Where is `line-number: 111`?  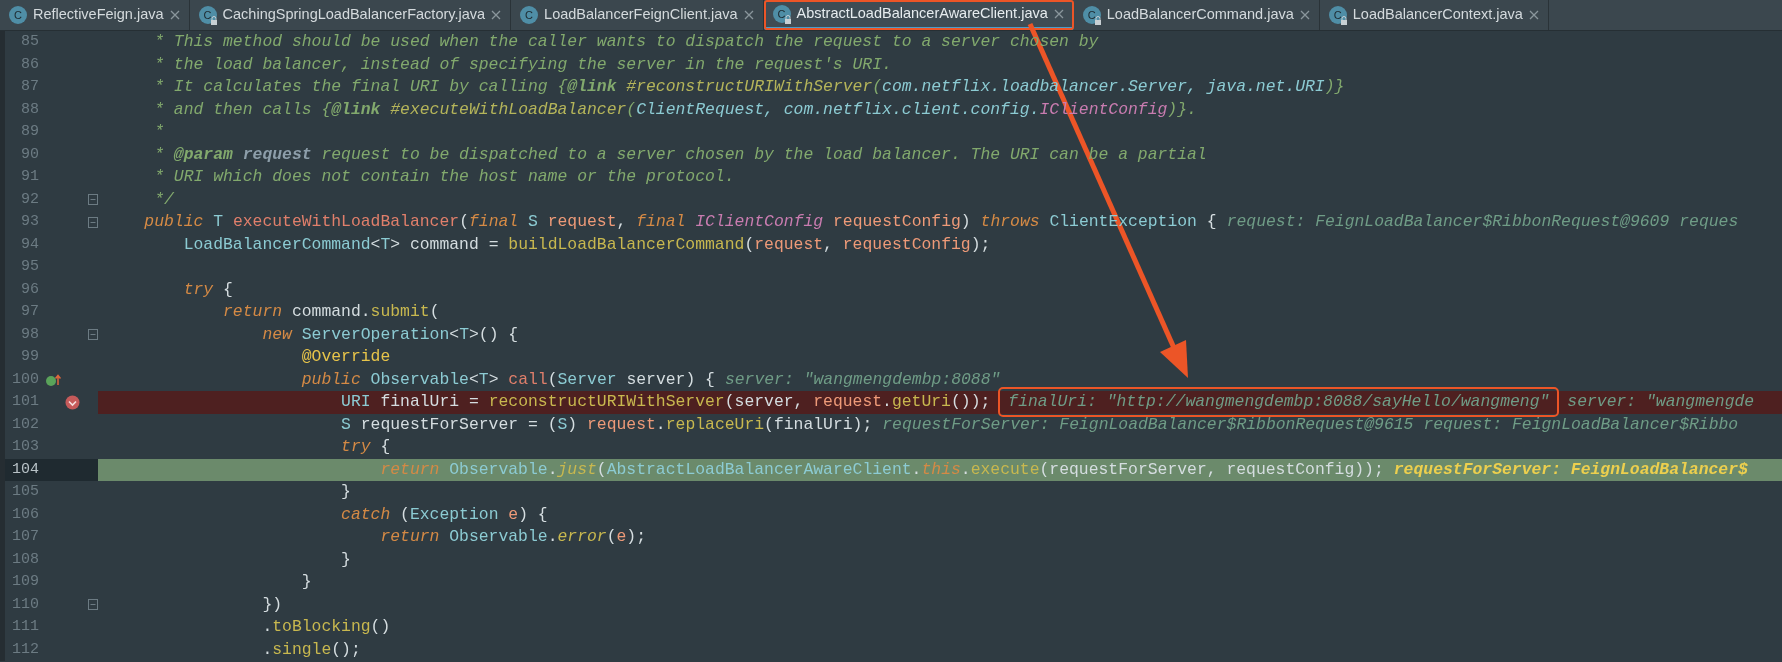 line-number: 111 is located at coordinates (25, 627).